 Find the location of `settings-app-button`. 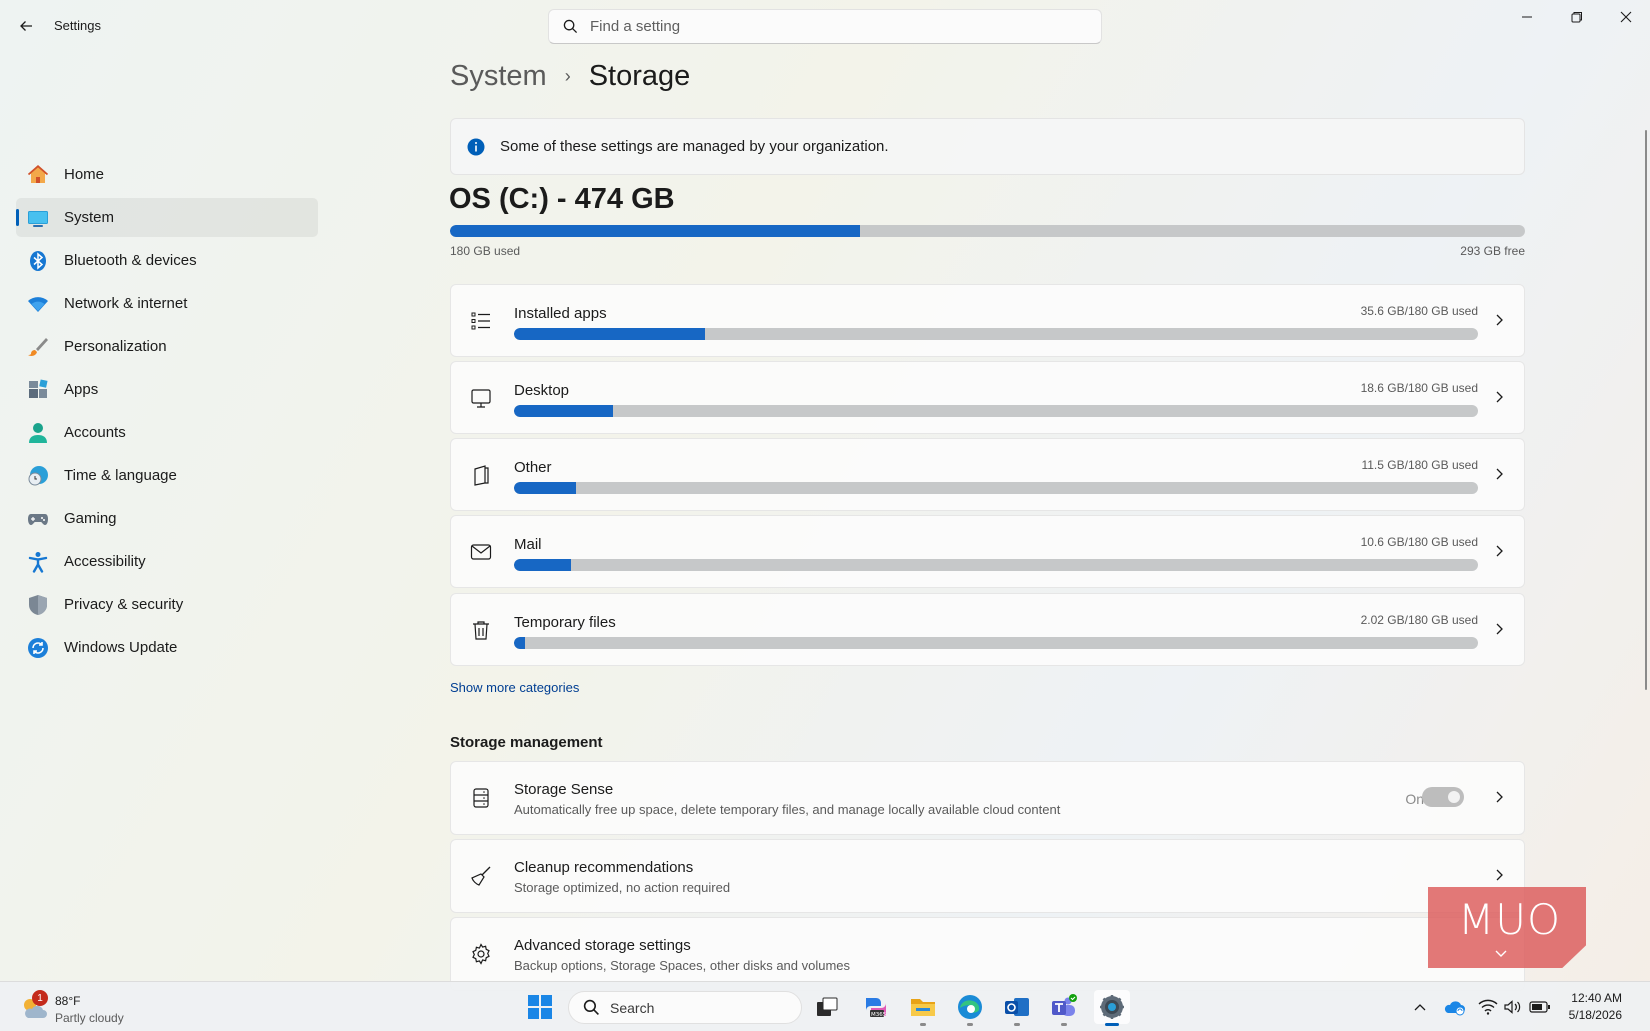

settings-app-button is located at coordinates (1112, 1008).